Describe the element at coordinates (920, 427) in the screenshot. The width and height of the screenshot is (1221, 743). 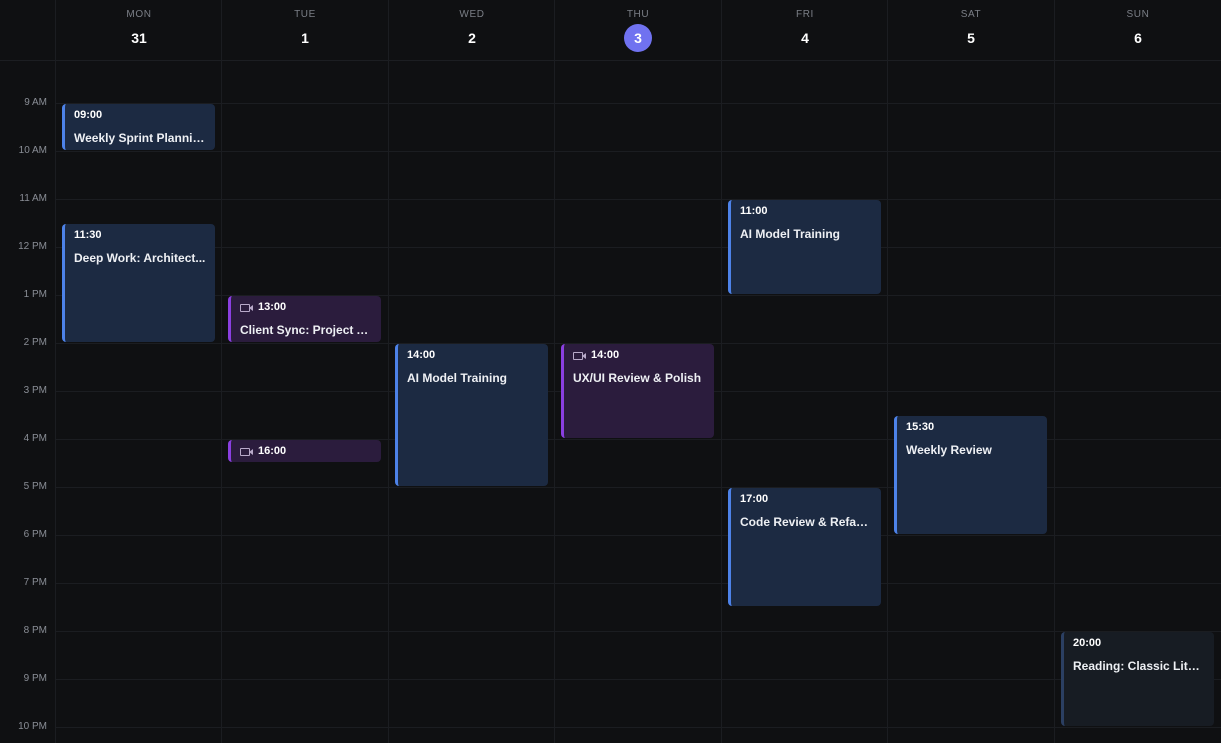
I see `event-time: 15:30` at that location.